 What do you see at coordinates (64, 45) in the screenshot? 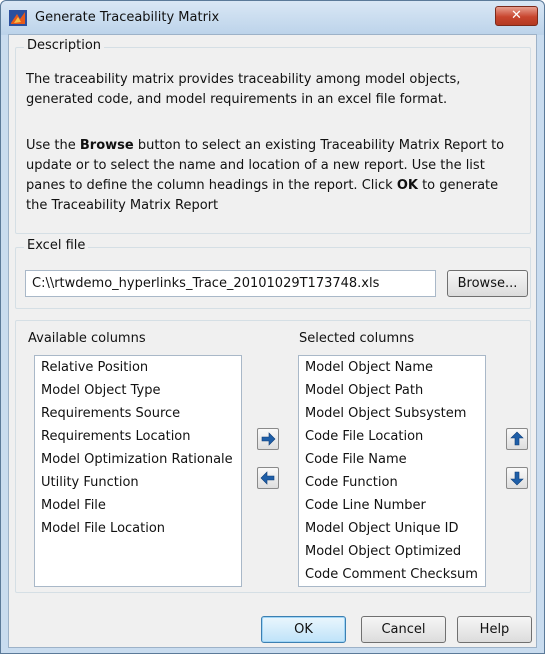
I see `description-group-title: Description` at bounding box center [64, 45].